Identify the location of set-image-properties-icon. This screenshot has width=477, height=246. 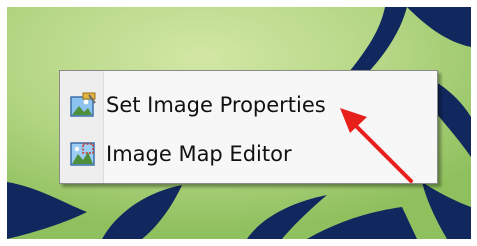
(83, 104).